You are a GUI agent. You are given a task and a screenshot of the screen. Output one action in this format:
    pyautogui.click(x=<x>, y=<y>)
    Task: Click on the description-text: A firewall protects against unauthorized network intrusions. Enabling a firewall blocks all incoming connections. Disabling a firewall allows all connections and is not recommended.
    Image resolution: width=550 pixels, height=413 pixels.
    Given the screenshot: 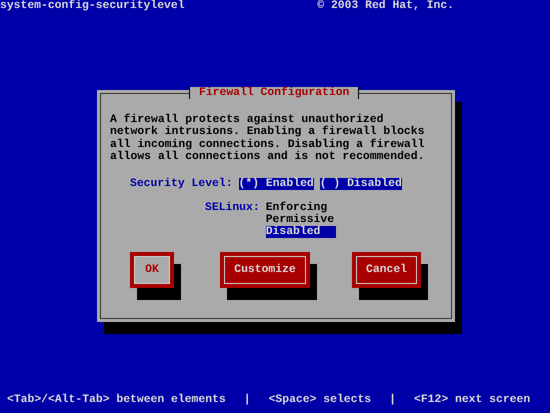 What is the action you would take?
    pyautogui.click(x=268, y=139)
    